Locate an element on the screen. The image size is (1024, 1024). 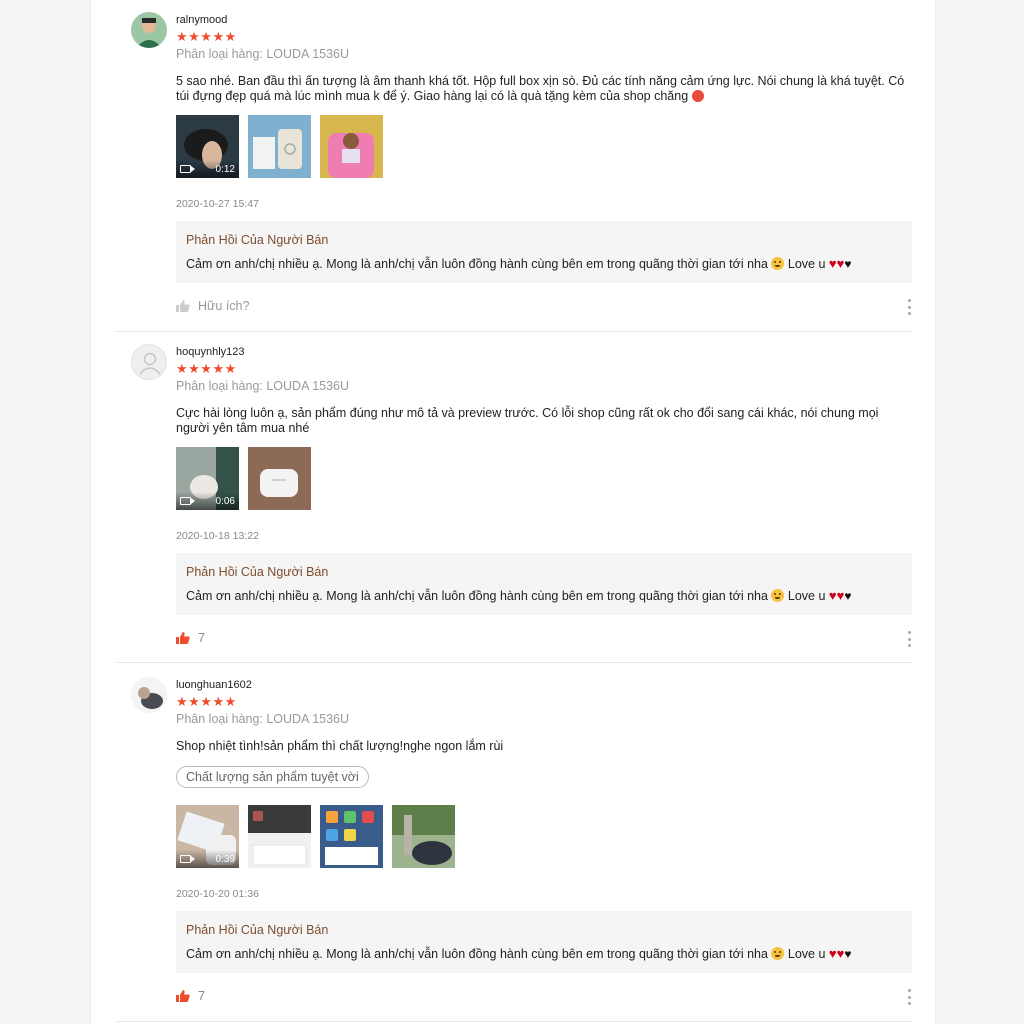
like-button: Hữu ích? is located at coordinates (212, 306).